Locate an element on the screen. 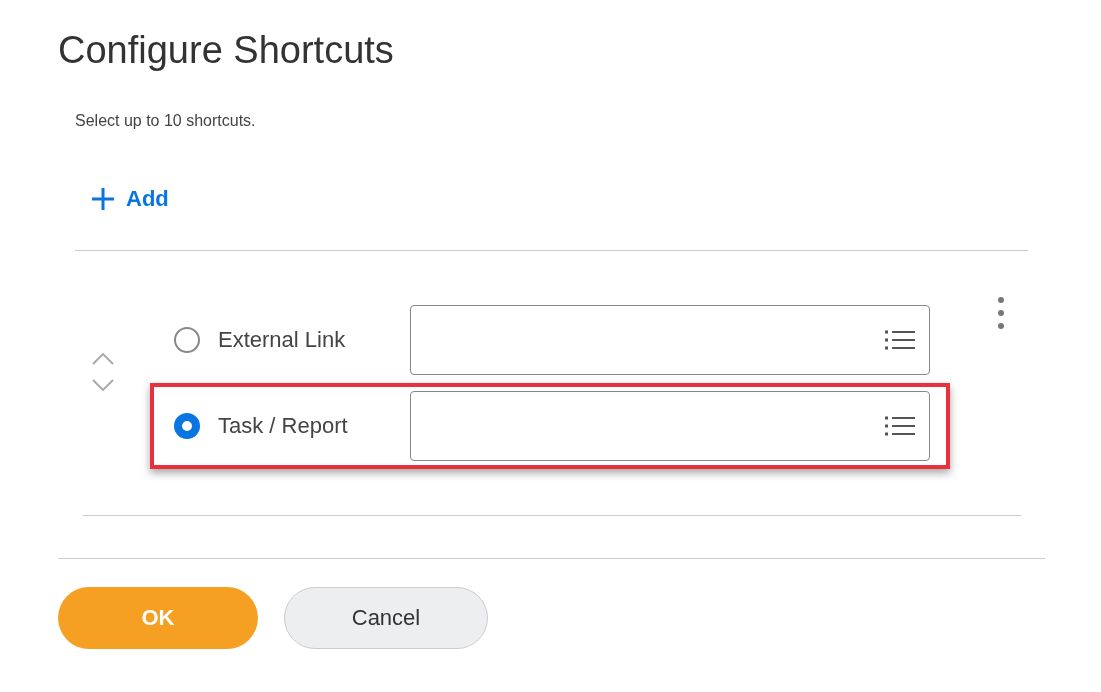 This screenshot has width=1101, height=692. instructions-text: Select up to 10 shortcuts. is located at coordinates (166, 121).